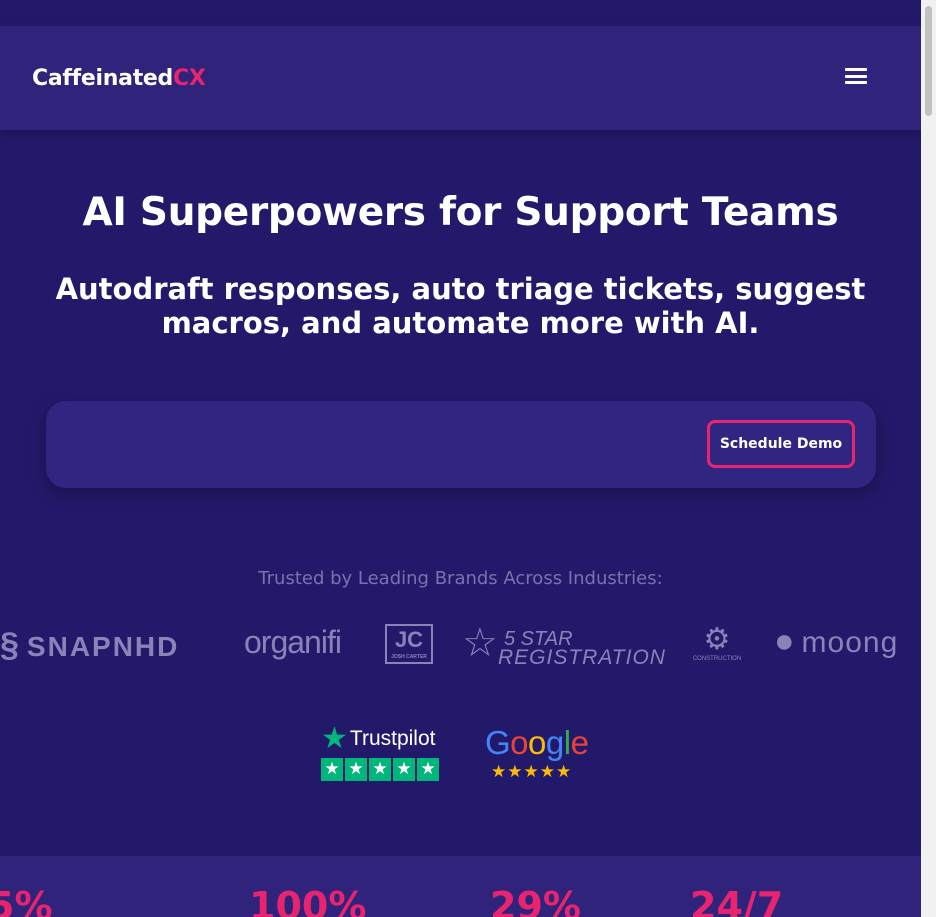 The width and height of the screenshot is (936, 917). What do you see at coordinates (928, 458) in the screenshot?
I see `page-scrollbar` at bounding box center [928, 458].